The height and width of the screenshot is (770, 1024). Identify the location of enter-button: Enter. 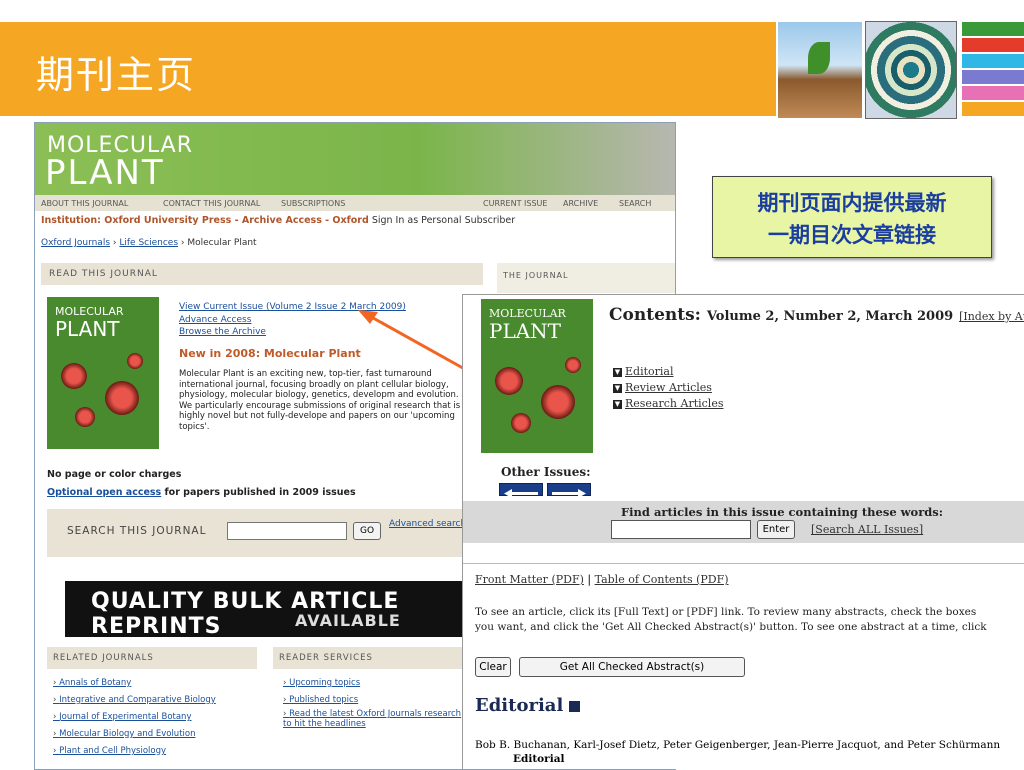
(776, 529).